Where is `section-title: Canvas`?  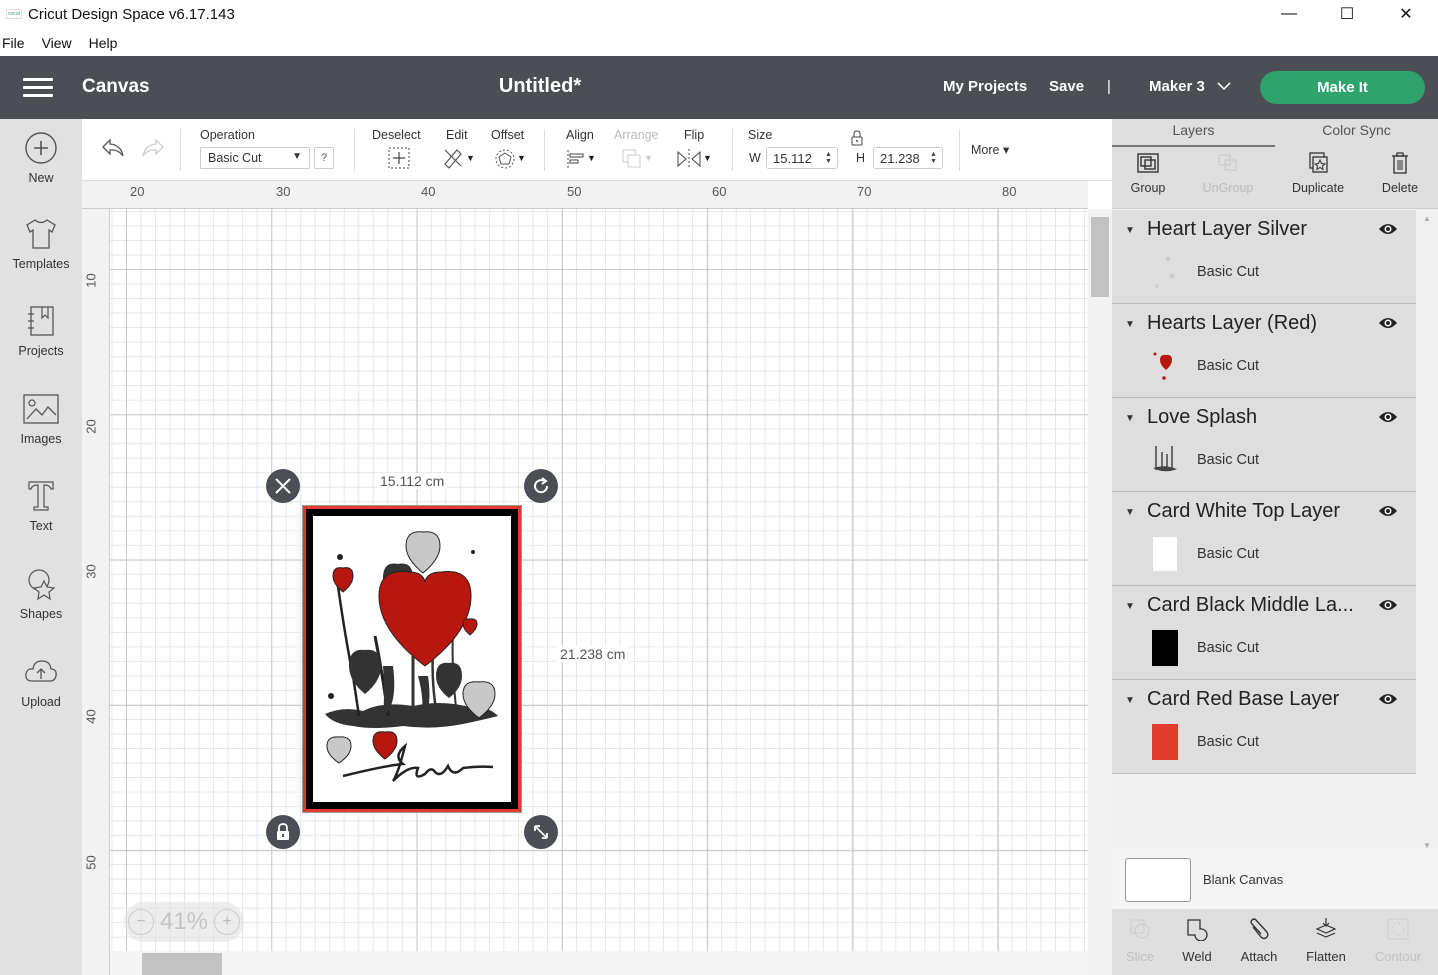 section-title: Canvas is located at coordinates (116, 86).